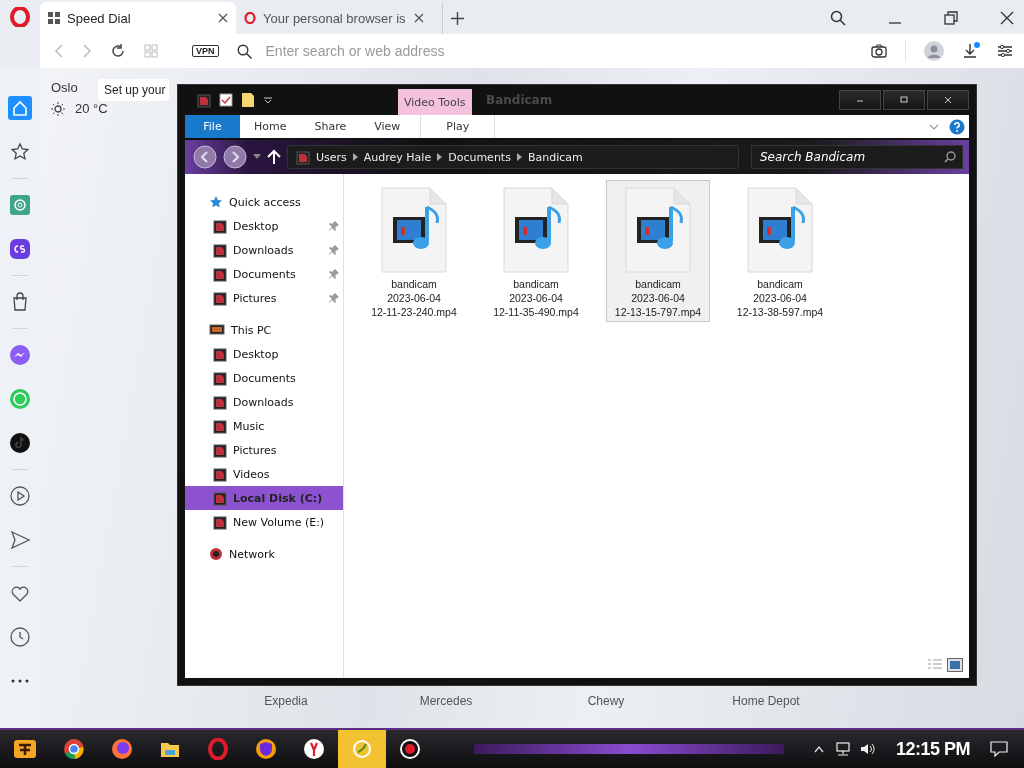 The width and height of the screenshot is (1024, 768). Describe the element at coordinates (74, 749) in the screenshot. I see `chrome-icon` at that location.